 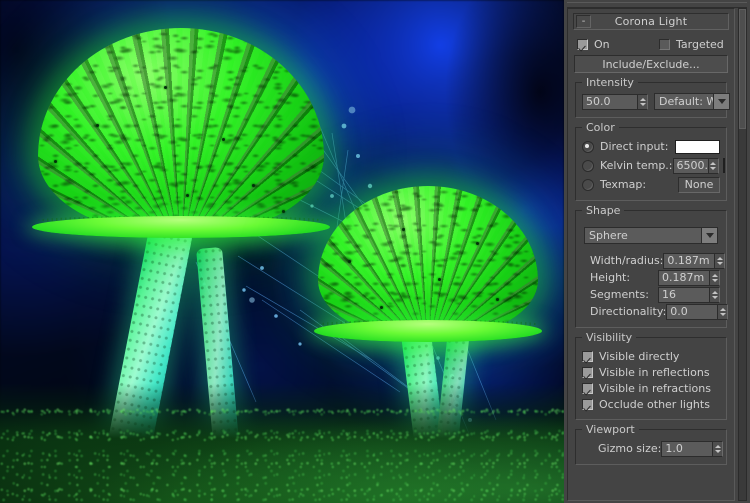 What do you see at coordinates (610, 429) in the screenshot?
I see `viewport-group-label: Viewport` at bounding box center [610, 429].